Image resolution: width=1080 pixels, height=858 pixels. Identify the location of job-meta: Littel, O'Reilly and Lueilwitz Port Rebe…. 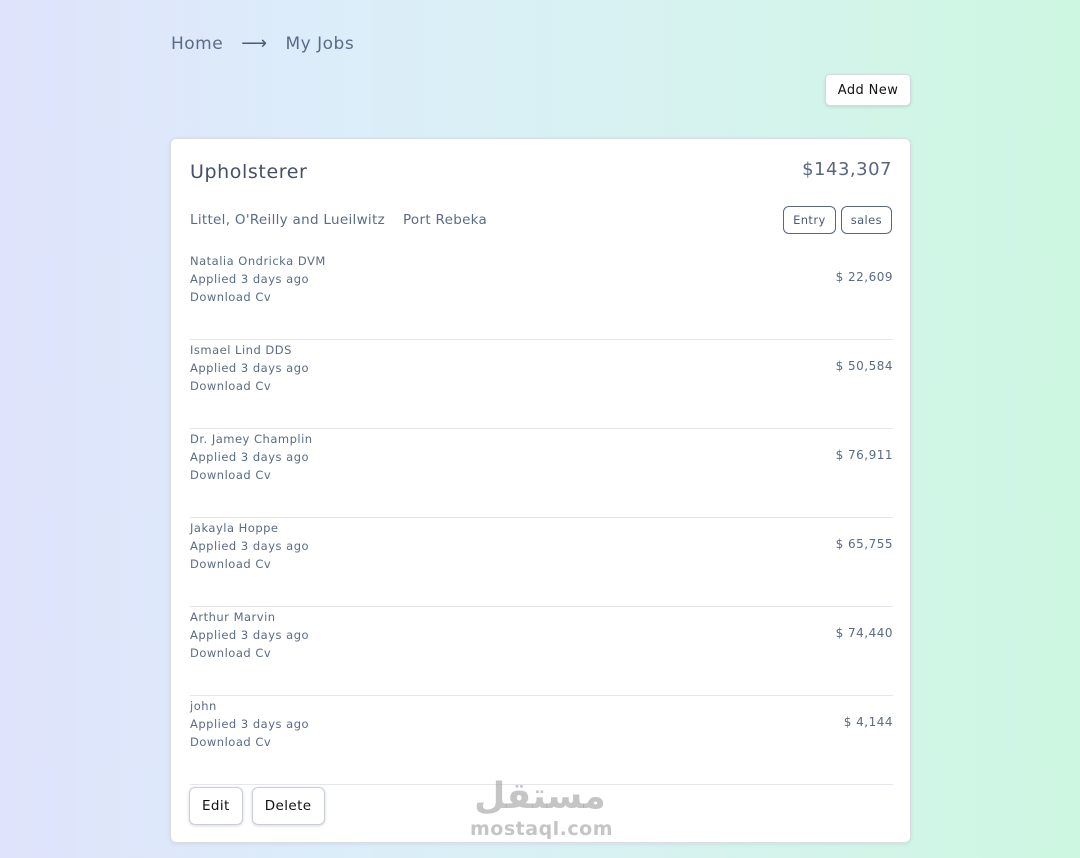
(338, 220).